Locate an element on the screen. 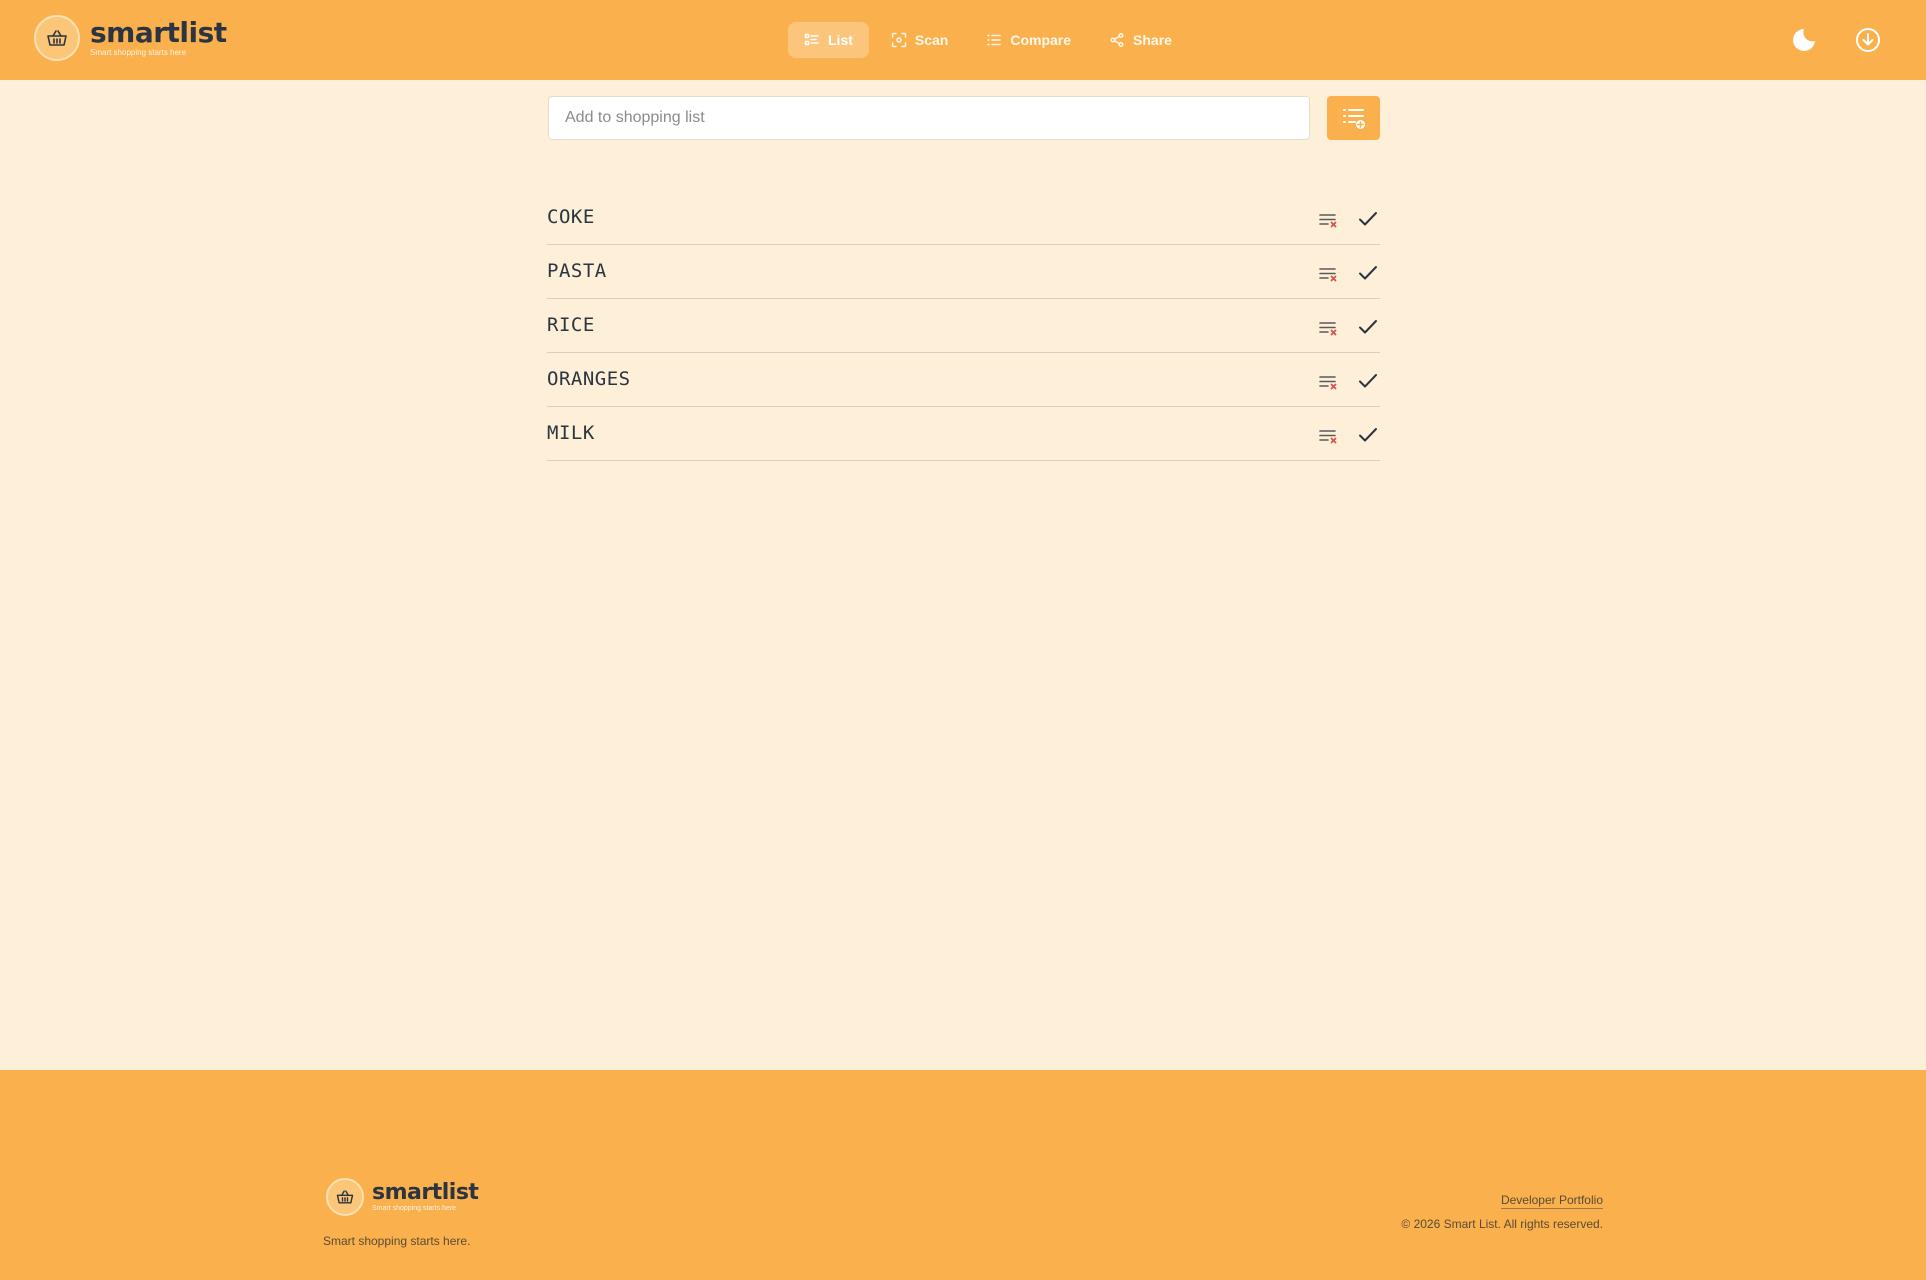 Image resolution: width=1926 pixels, height=1280 pixels. footer-copyright: © 2026 Smart List. All rights reserved. is located at coordinates (1502, 1224).